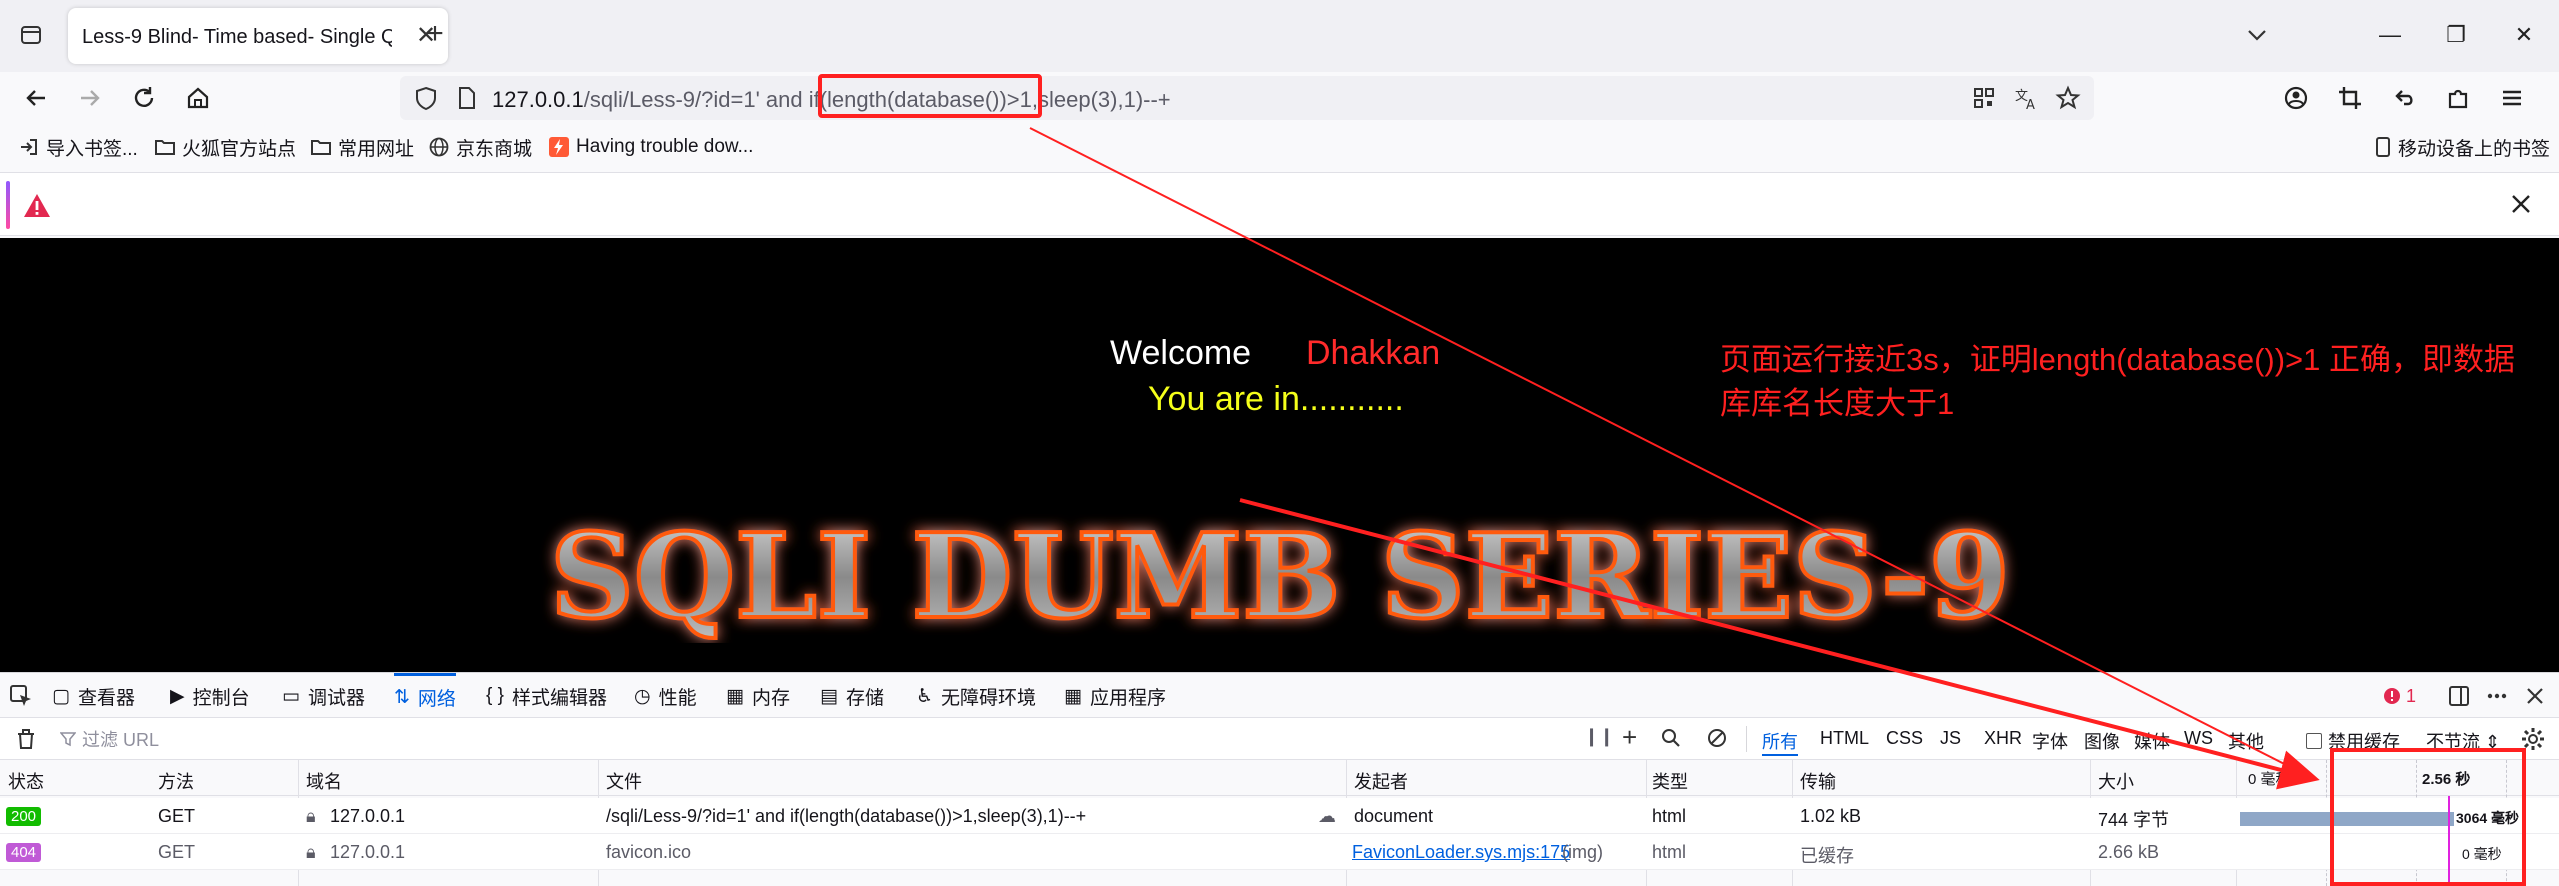 Image resolution: width=2559 pixels, height=886 pixels. What do you see at coordinates (1181, 353) in the screenshot?
I see `welcome-text: Welcome` at bounding box center [1181, 353].